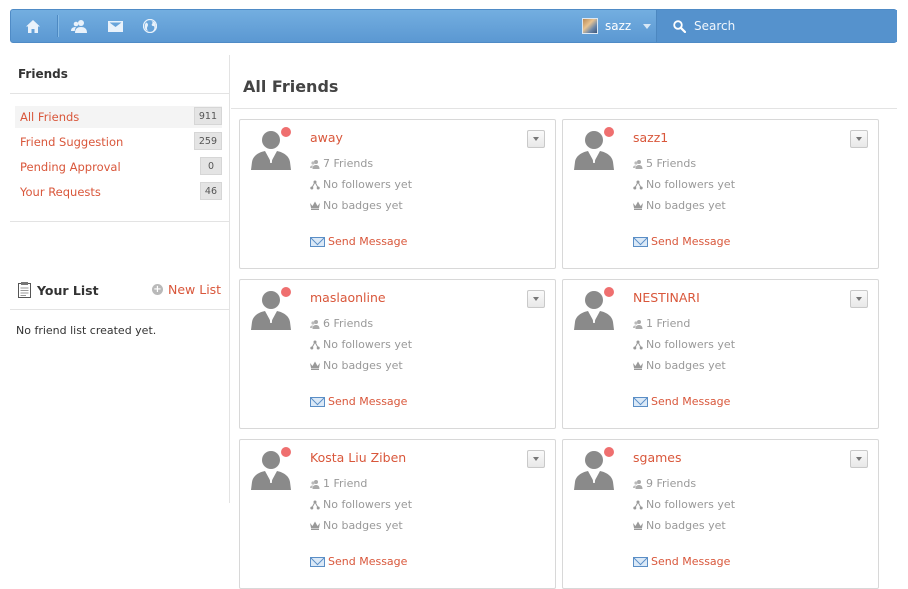 This screenshot has width=908, height=589. I want to click on plus-icon: +, so click(157, 289).